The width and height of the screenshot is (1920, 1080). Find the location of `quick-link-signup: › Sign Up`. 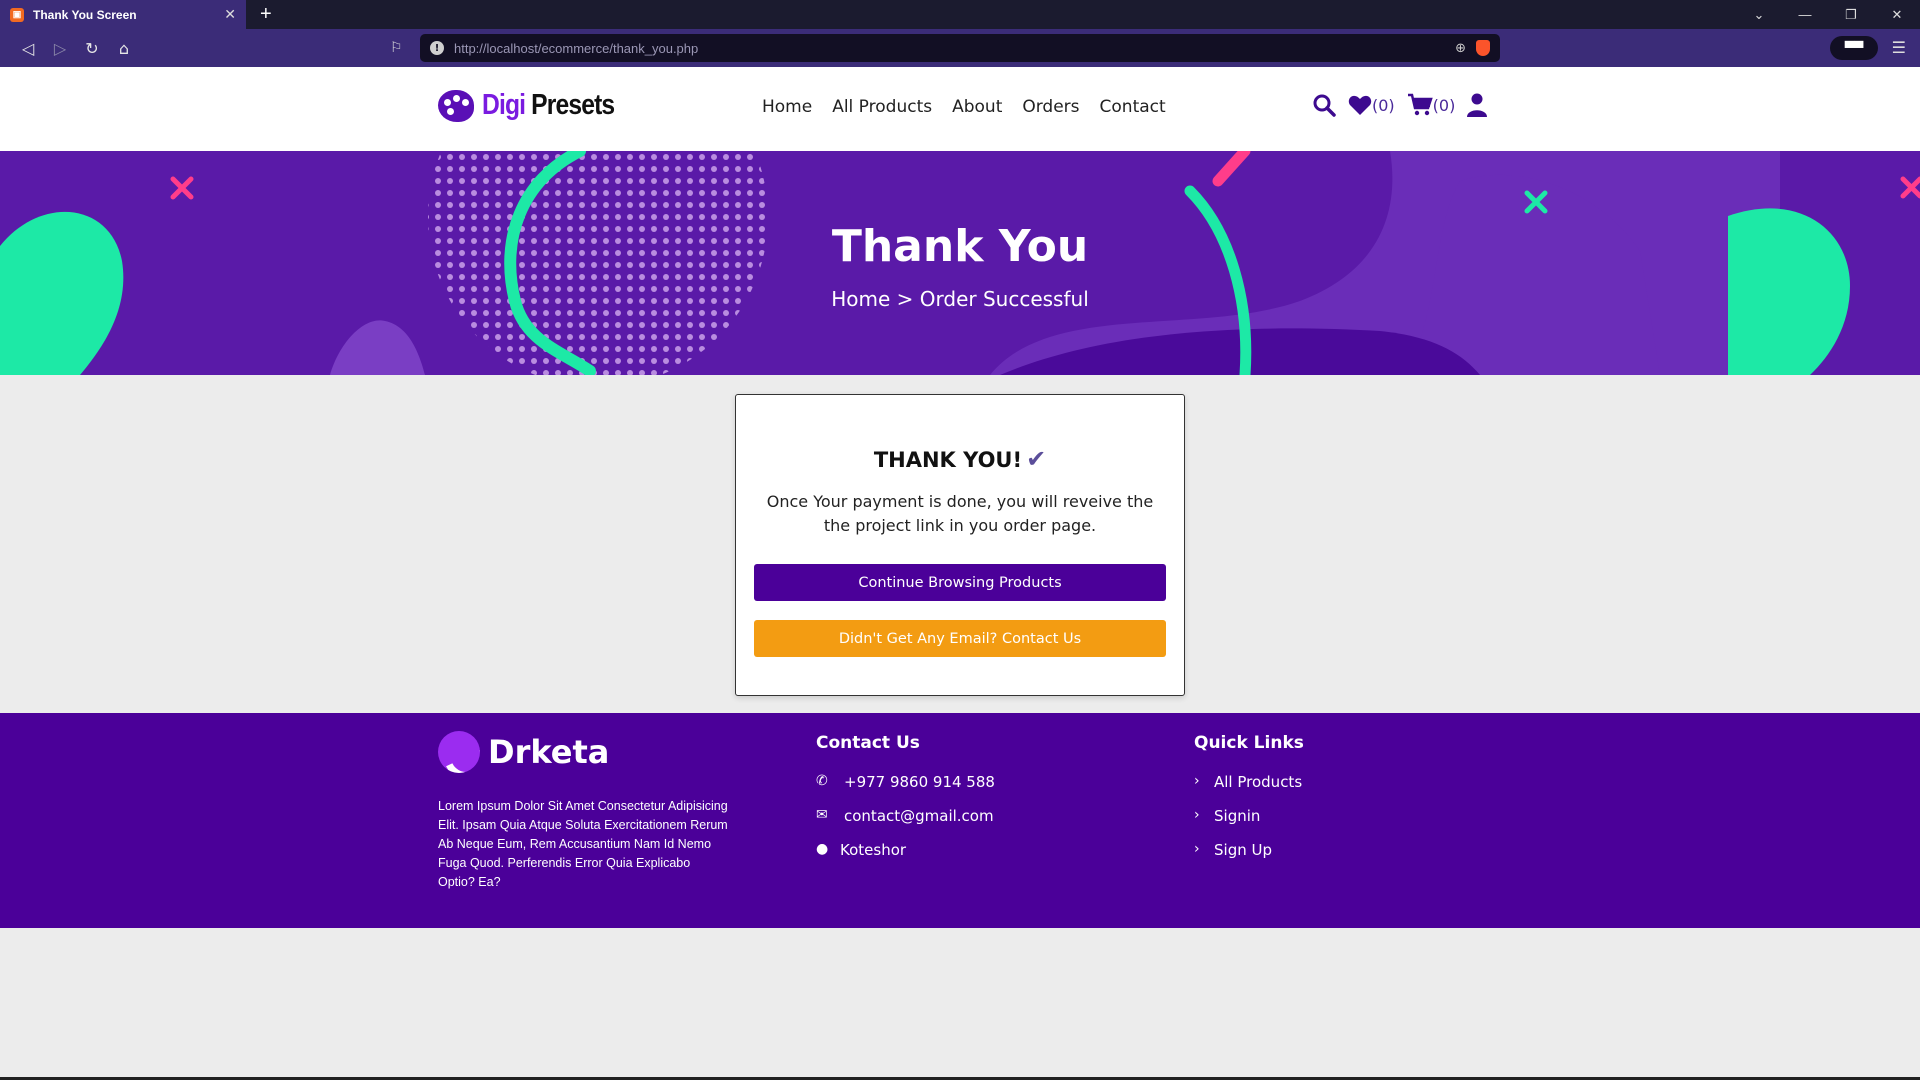

quick-link-signup: › Sign Up is located at coordinates (1248, 858).